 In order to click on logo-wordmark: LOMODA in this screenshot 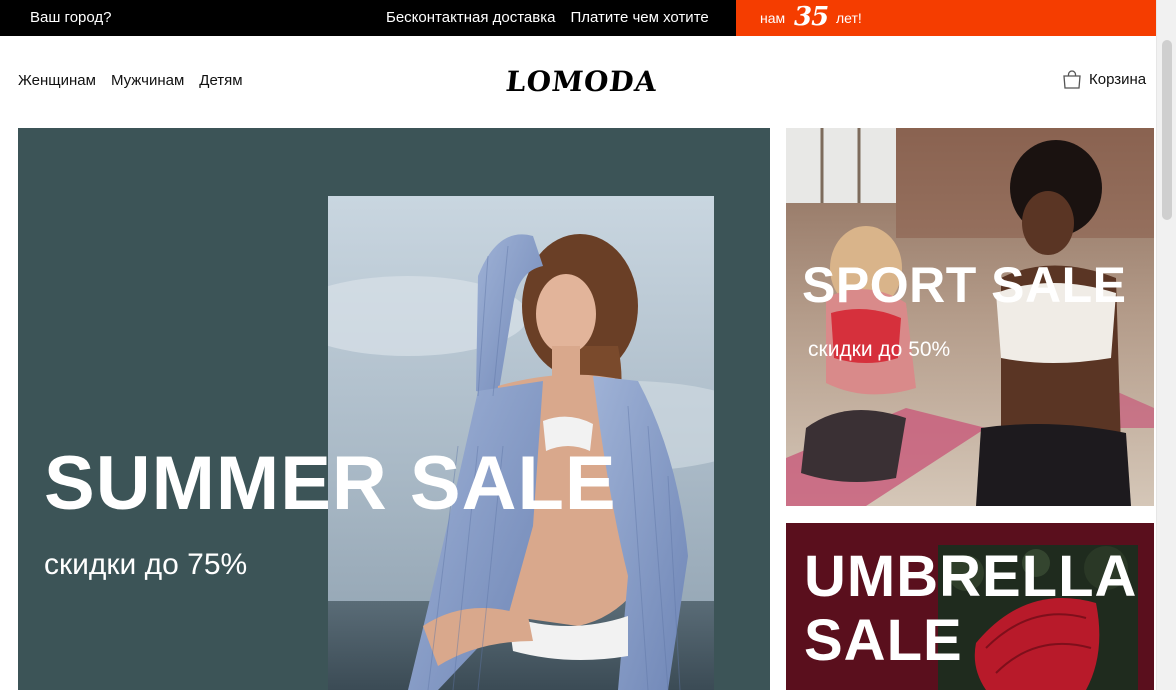, I will do `click(581, 81)`.